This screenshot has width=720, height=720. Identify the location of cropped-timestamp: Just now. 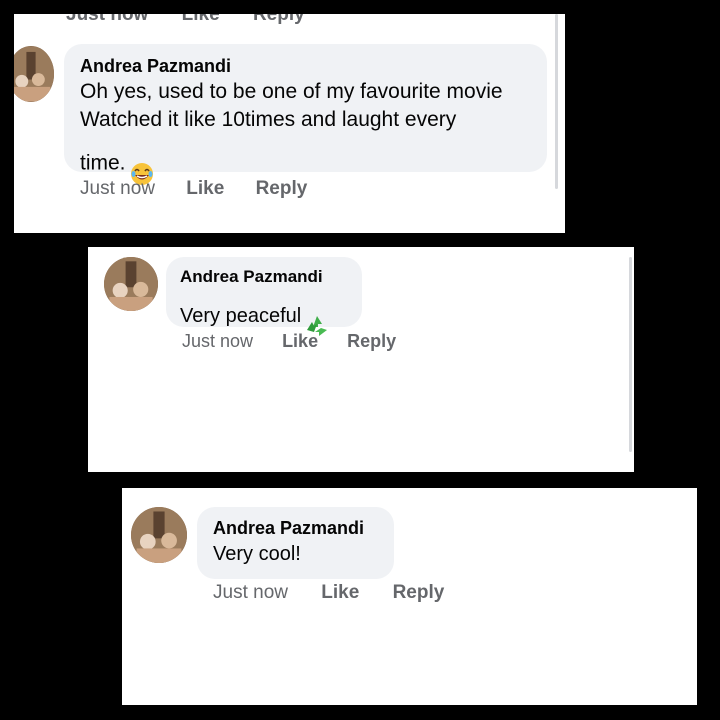
(107, 19).